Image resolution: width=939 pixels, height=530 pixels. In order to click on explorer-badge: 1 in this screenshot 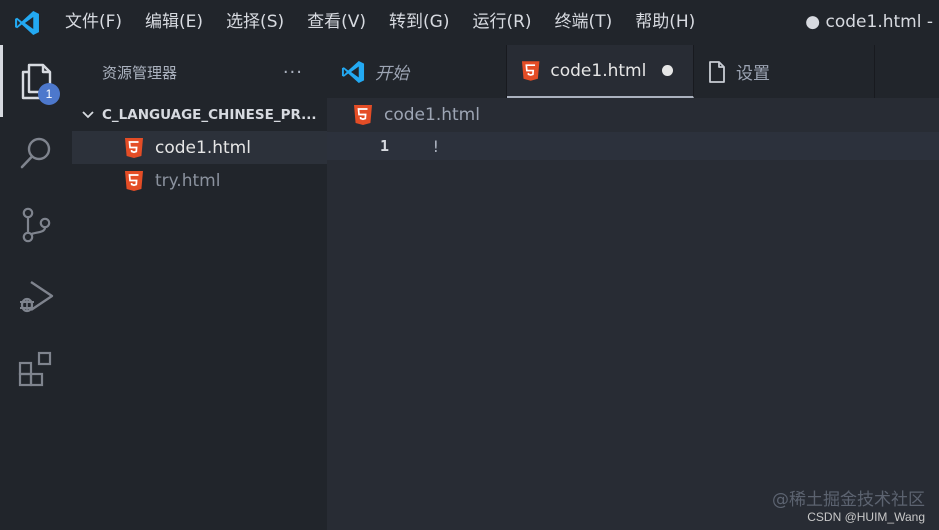, I will do `click(49, 94)`.